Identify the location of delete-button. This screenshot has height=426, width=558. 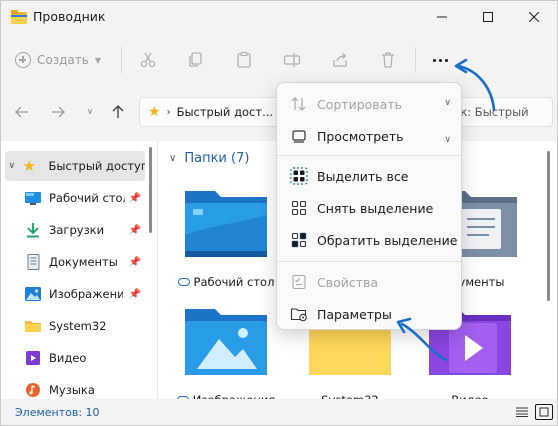
(388, 60).